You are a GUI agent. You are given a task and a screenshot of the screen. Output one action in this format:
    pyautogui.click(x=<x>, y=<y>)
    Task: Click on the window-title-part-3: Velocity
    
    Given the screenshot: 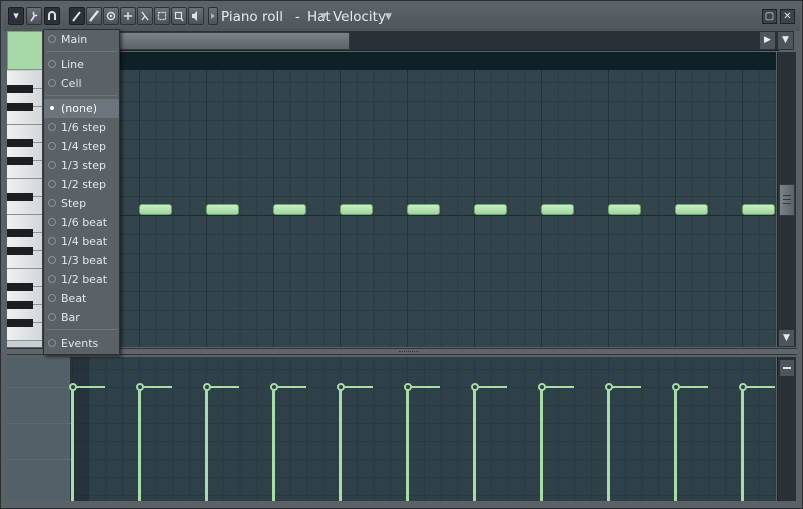 What is the action you would take?
    pyautogui.click(x=359, y=17)
    